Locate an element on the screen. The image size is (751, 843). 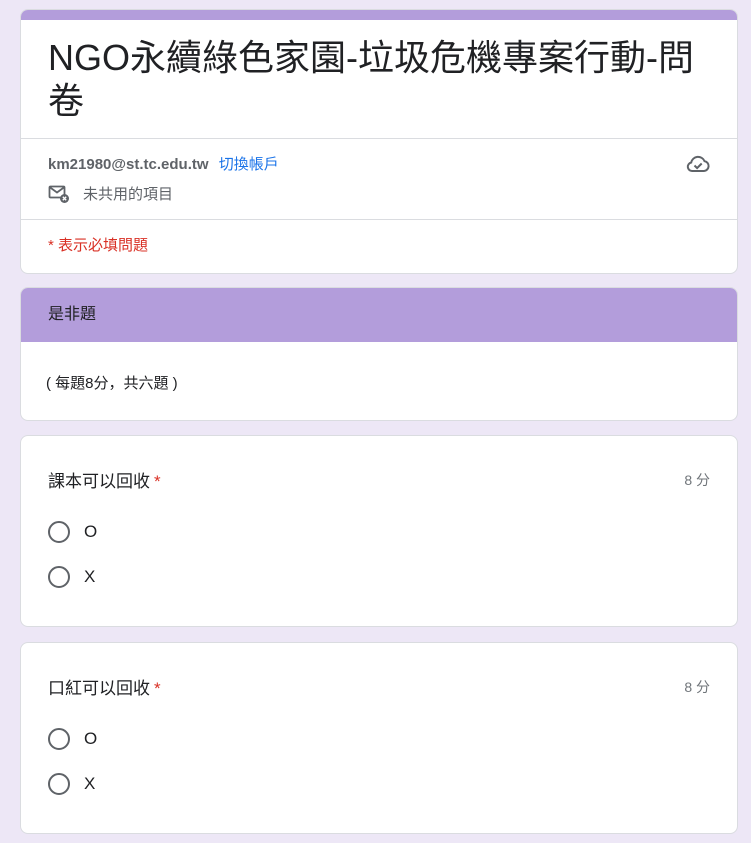
question-title: 課本可以回收 * is located at coordinates (104, 479).